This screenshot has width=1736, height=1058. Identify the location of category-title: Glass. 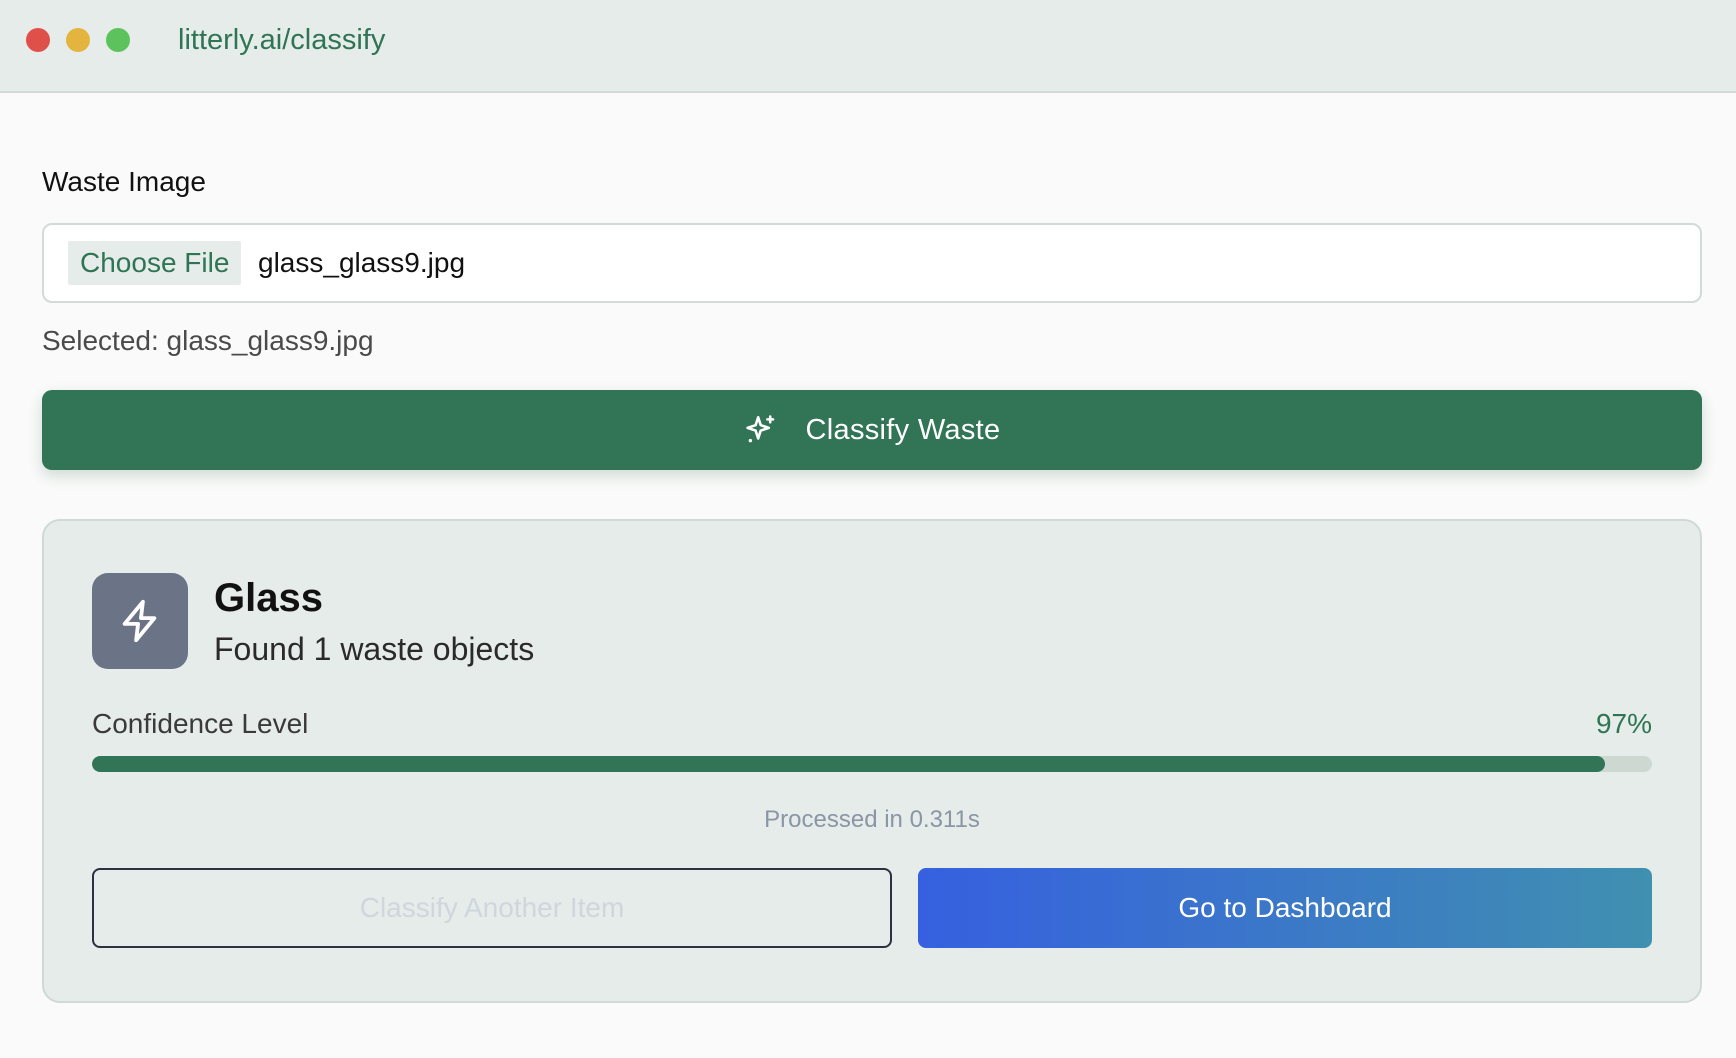
(268, 598).